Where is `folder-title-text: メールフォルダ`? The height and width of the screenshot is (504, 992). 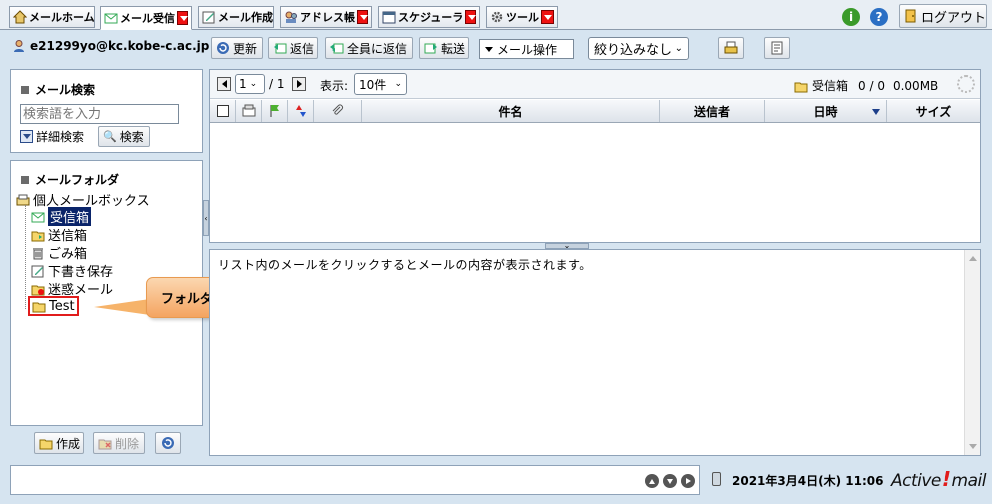
folder-title-text: メールフォルダ is located at coordinates (77, 180).